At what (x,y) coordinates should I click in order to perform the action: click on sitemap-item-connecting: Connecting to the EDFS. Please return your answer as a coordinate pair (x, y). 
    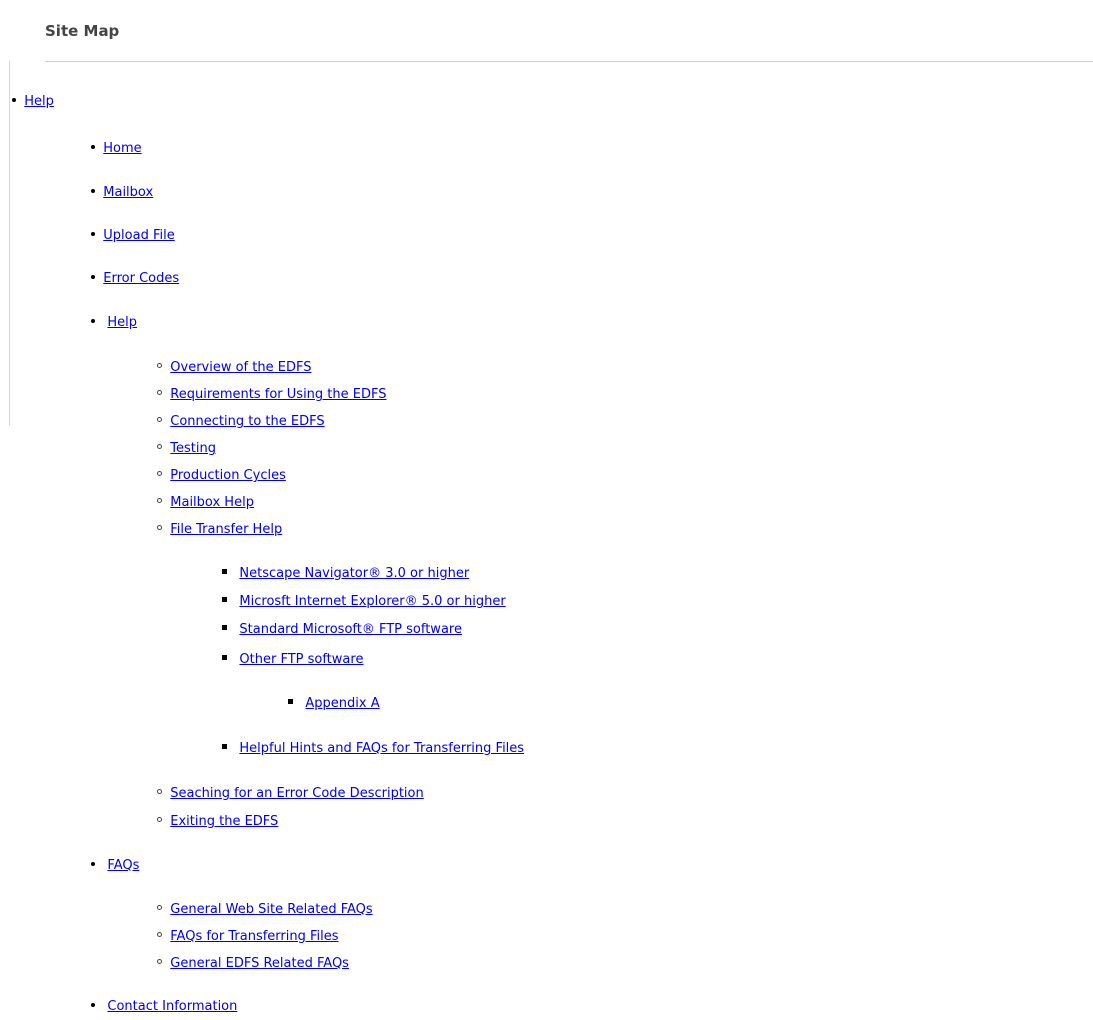
    Looking at the image, I should click on (241, 422).